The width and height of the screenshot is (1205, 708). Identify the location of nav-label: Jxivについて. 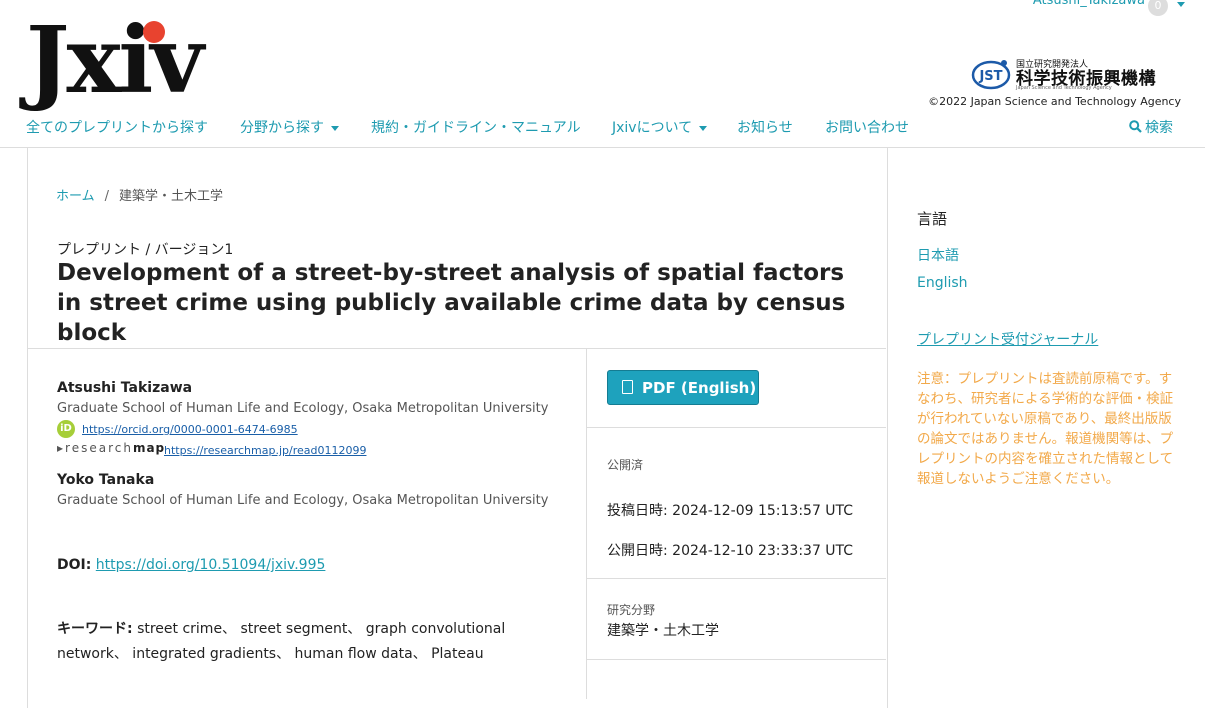
(652, 128).